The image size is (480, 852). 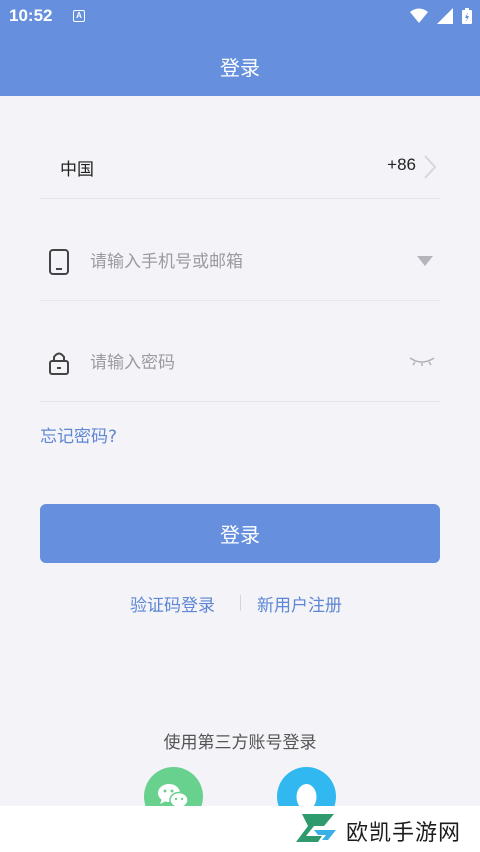 What do you see at coordinates (172, 603) in the screenshot?
I see `sms-login-link: 验证码登录` at bounding box center [172, 603].